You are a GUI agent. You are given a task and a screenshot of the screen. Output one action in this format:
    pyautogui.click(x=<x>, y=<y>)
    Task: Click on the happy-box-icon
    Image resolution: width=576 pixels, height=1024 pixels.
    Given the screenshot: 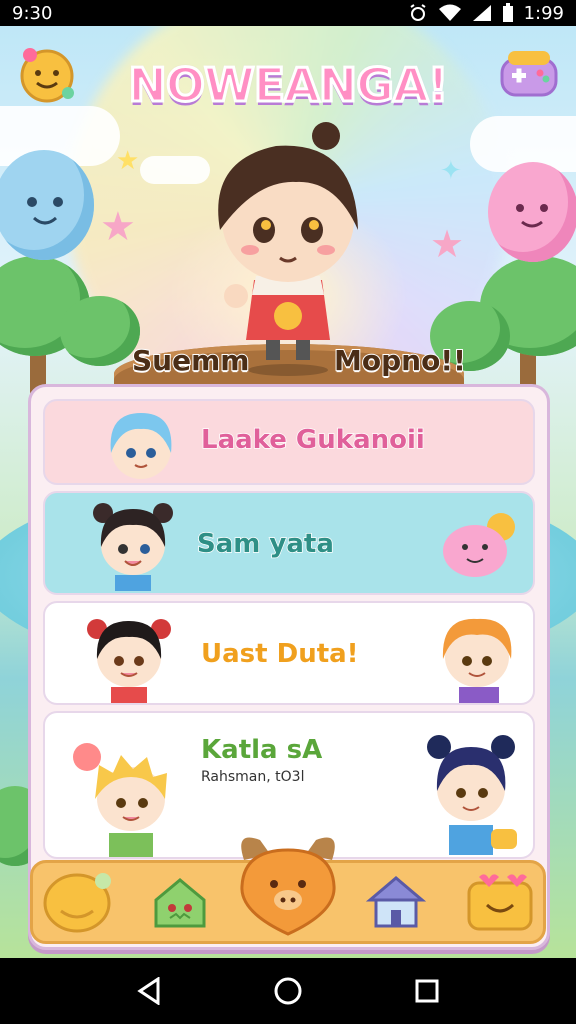 What is the action you would take?
    pyautogui.click(x=500, y=902)
    